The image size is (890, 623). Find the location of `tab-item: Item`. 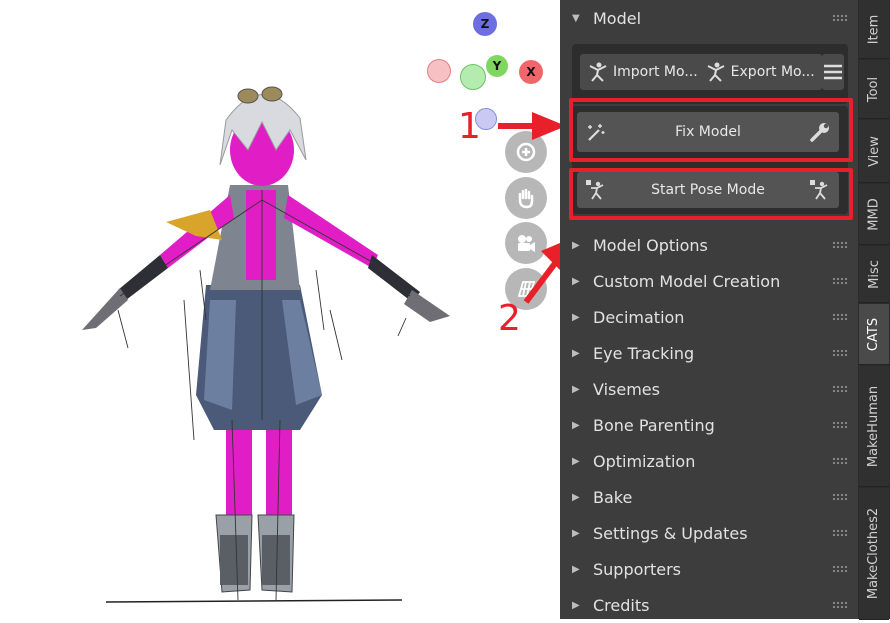

tab-item: Item is located at coordinates (874, 29).